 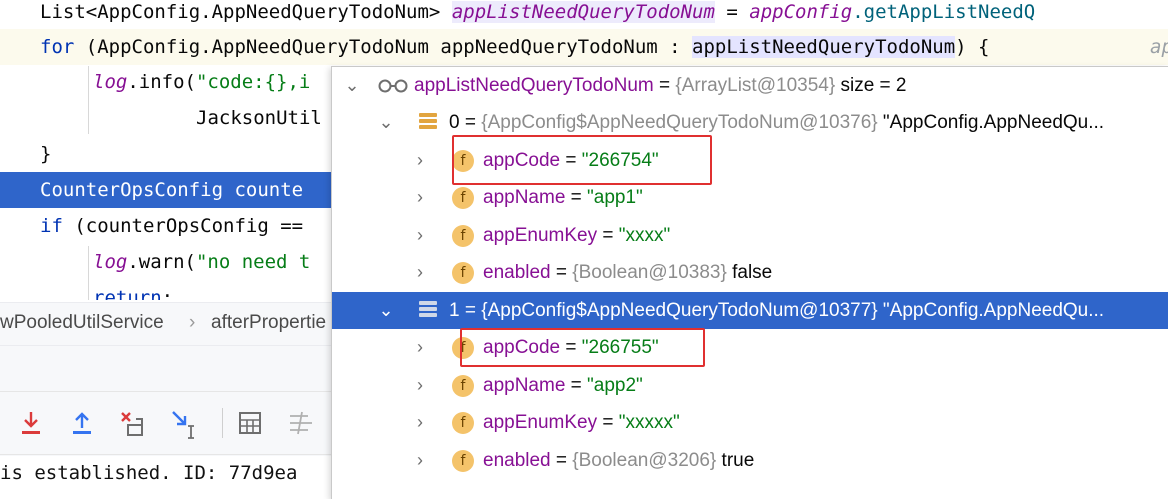 What do you see at coordinates (268, 323) in the screenshot?
I see `breadcrumb-item-method: afterPropertie` at bounding box center [268, 323].